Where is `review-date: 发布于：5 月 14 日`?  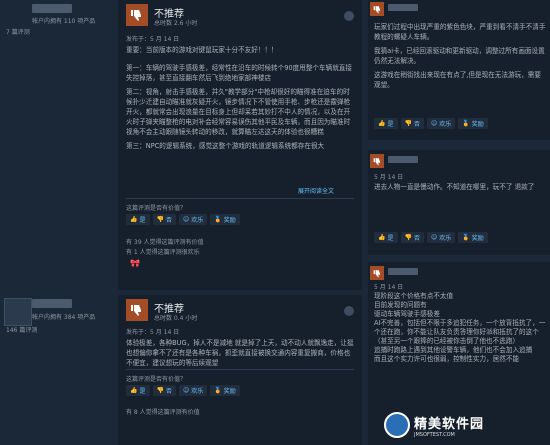 review-date: 发布于：5 月 14 日 is located at coordinates (153, 332).